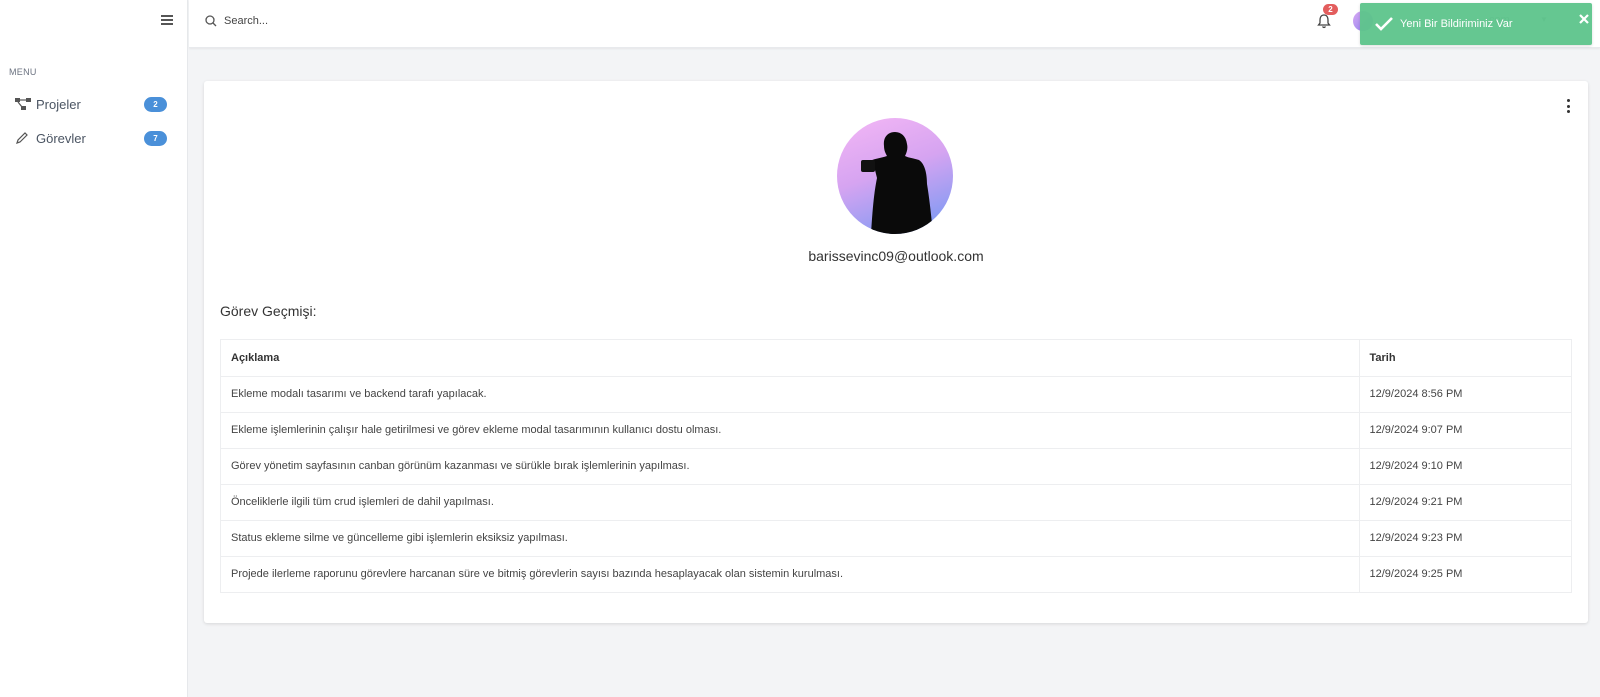  Describe the element at coordinates (1464, 502) in the screenshot. I see `row-date: 12/9/2024 9:21 PM` at that location.